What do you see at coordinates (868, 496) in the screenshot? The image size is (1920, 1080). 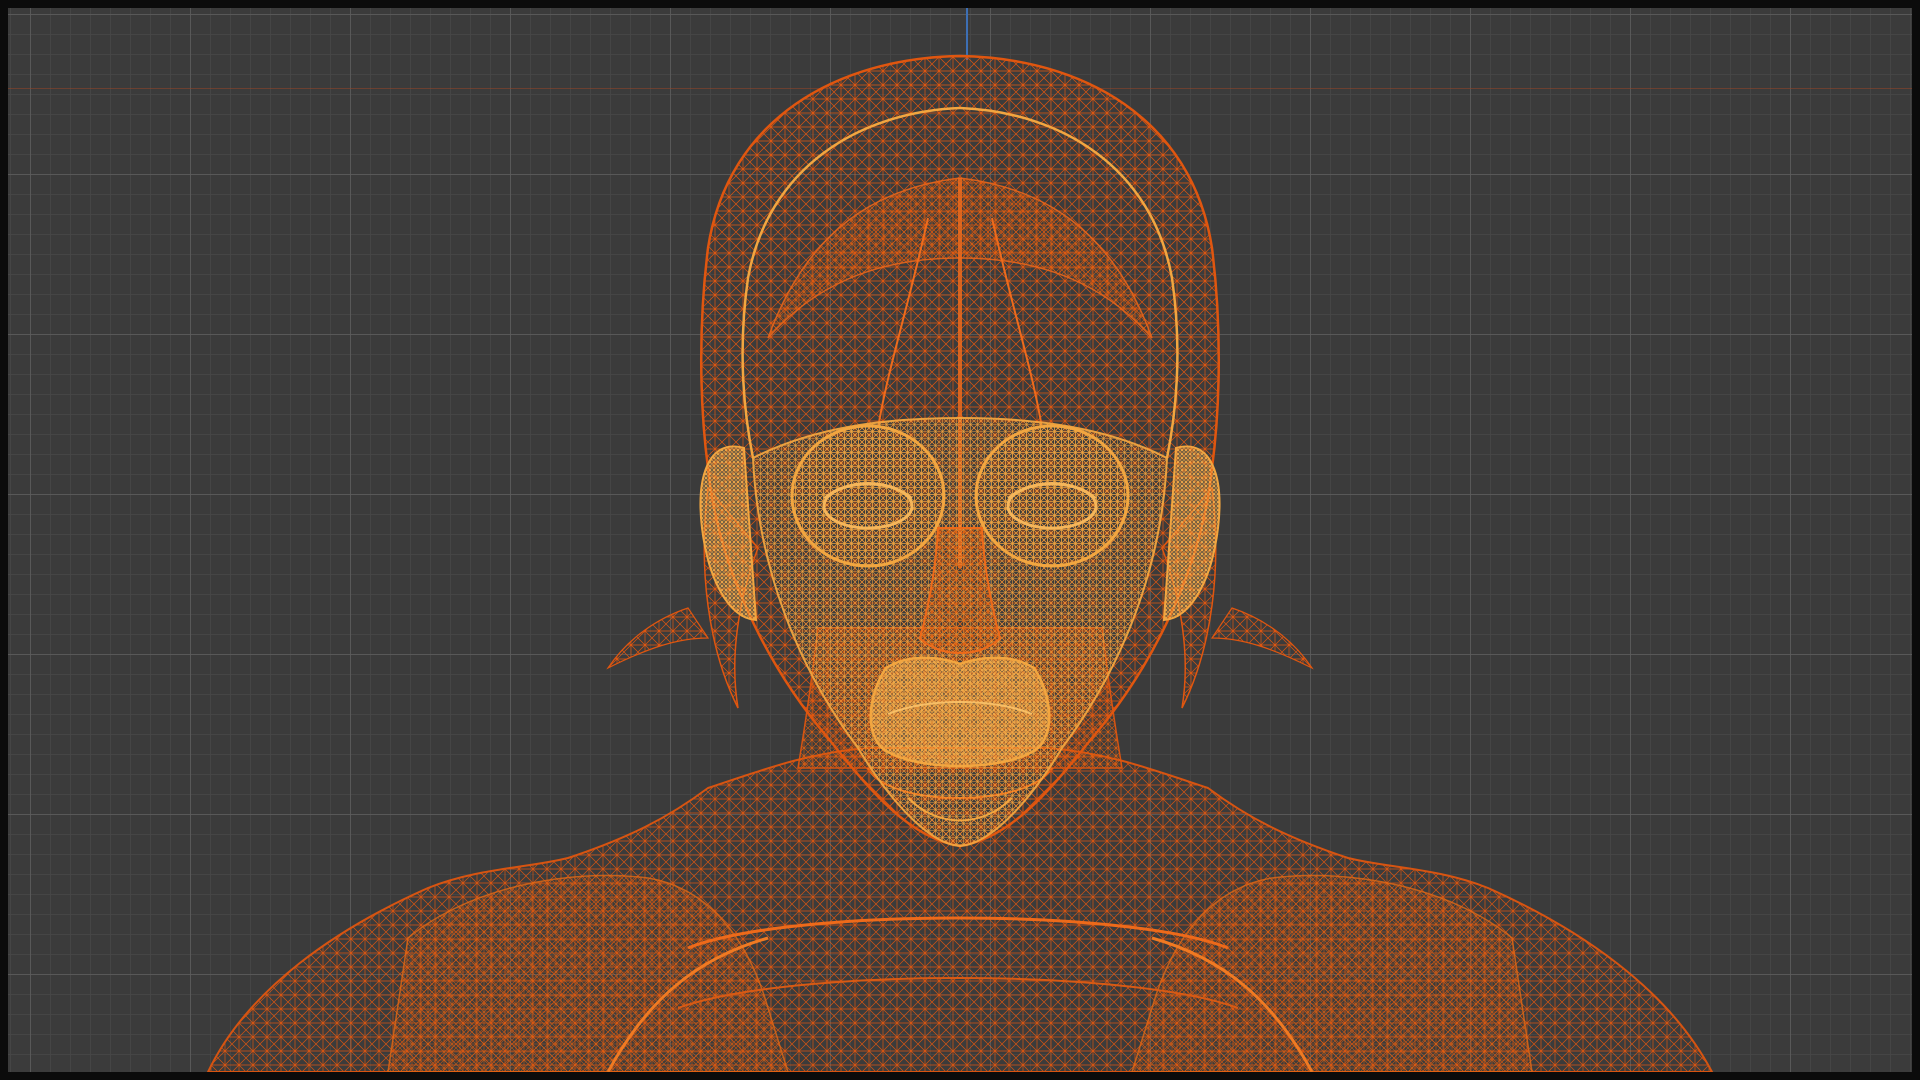 I see `left-eye-mesh` at bounding box center [868, 496].